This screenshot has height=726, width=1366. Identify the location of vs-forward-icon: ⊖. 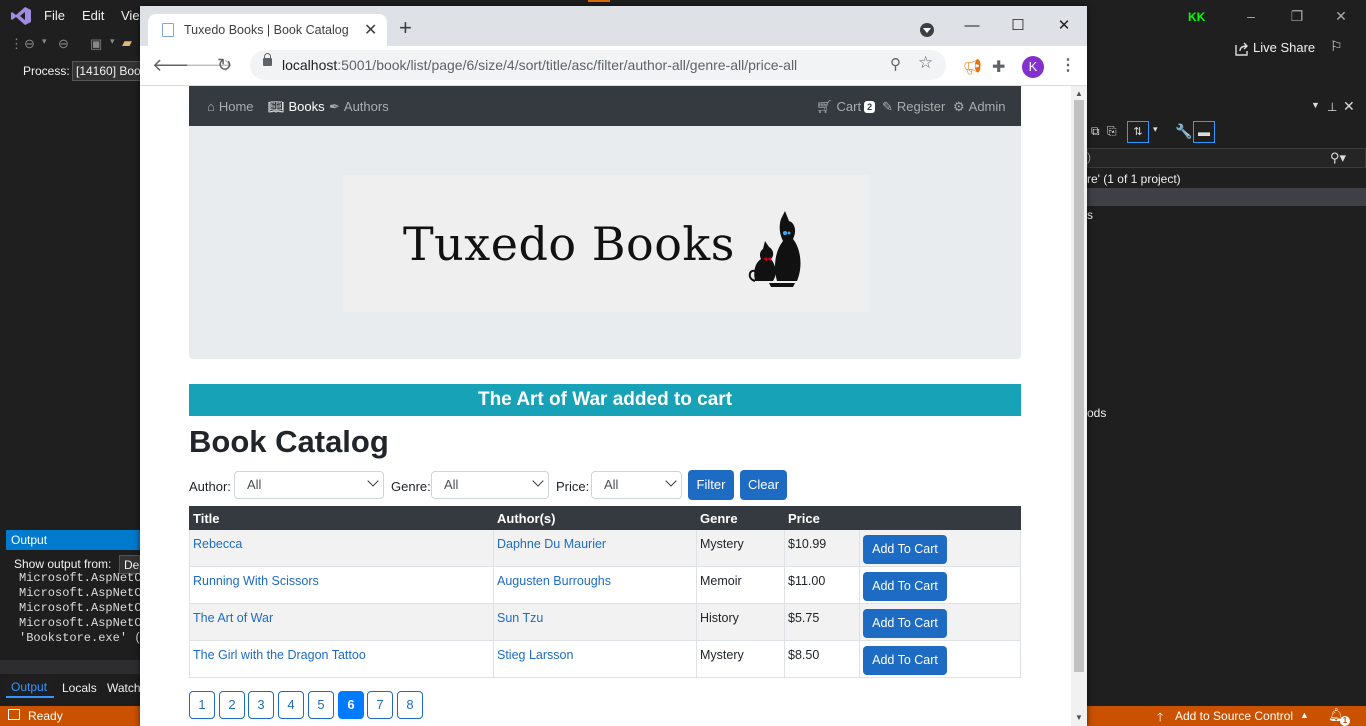
(63, 44).